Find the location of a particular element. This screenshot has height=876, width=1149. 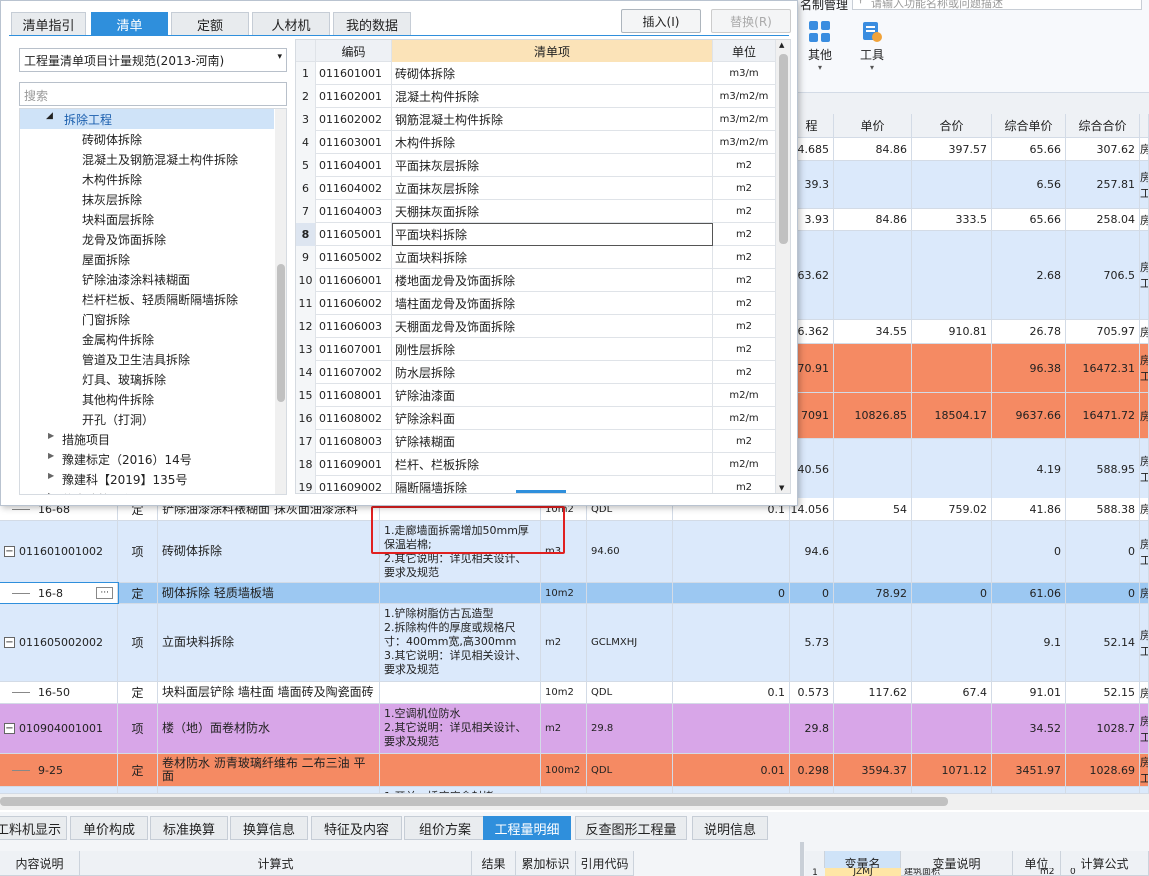

dialog-tab-1: 清单指引 is located at coordinates (48, 24).